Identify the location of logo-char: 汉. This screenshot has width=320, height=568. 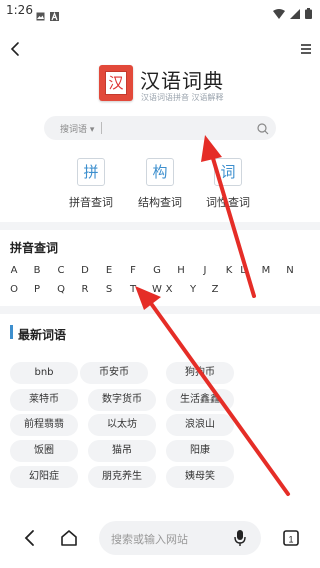
(116, 83).